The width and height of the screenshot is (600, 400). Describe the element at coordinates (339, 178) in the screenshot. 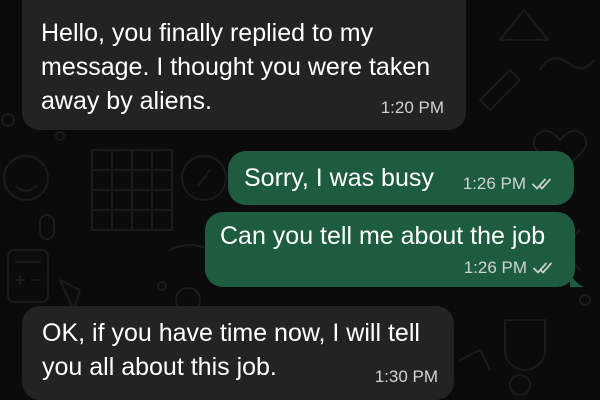

I see `message-text: Sorry, I was busy` at that location.